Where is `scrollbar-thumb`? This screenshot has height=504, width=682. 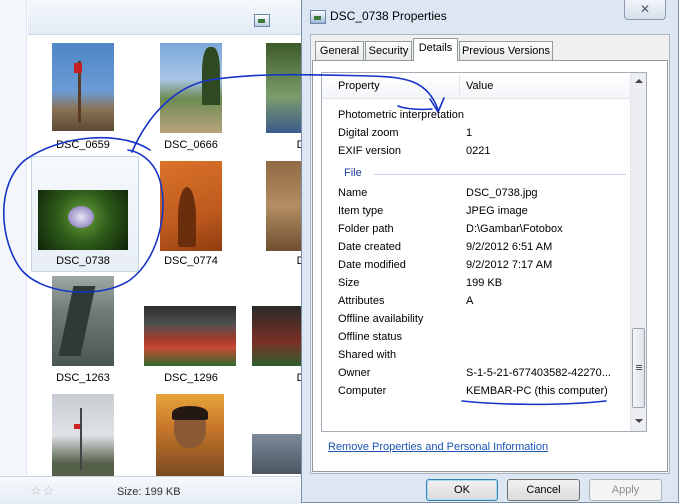 scrollbar-thumb is located at coordinates (638, 368).